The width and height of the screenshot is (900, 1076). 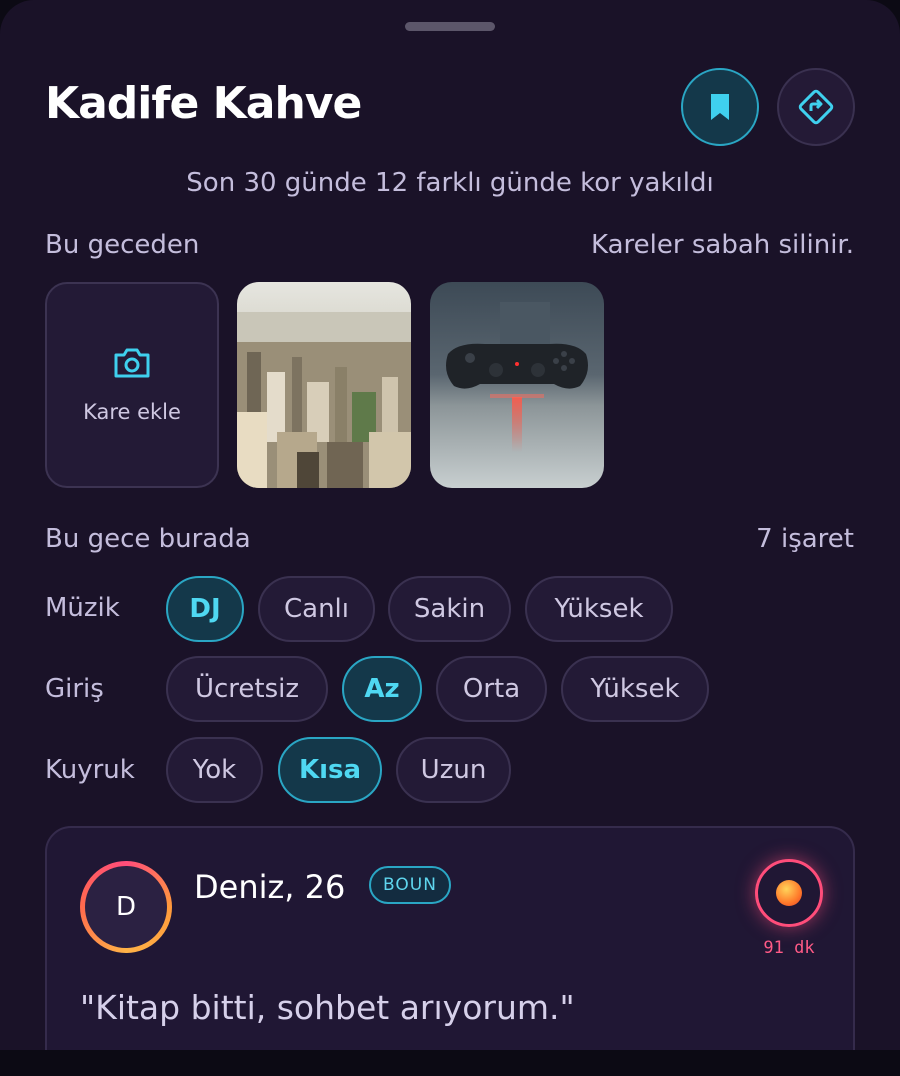 I want to click on ember-timer-icon, so click(x=789, y=893).